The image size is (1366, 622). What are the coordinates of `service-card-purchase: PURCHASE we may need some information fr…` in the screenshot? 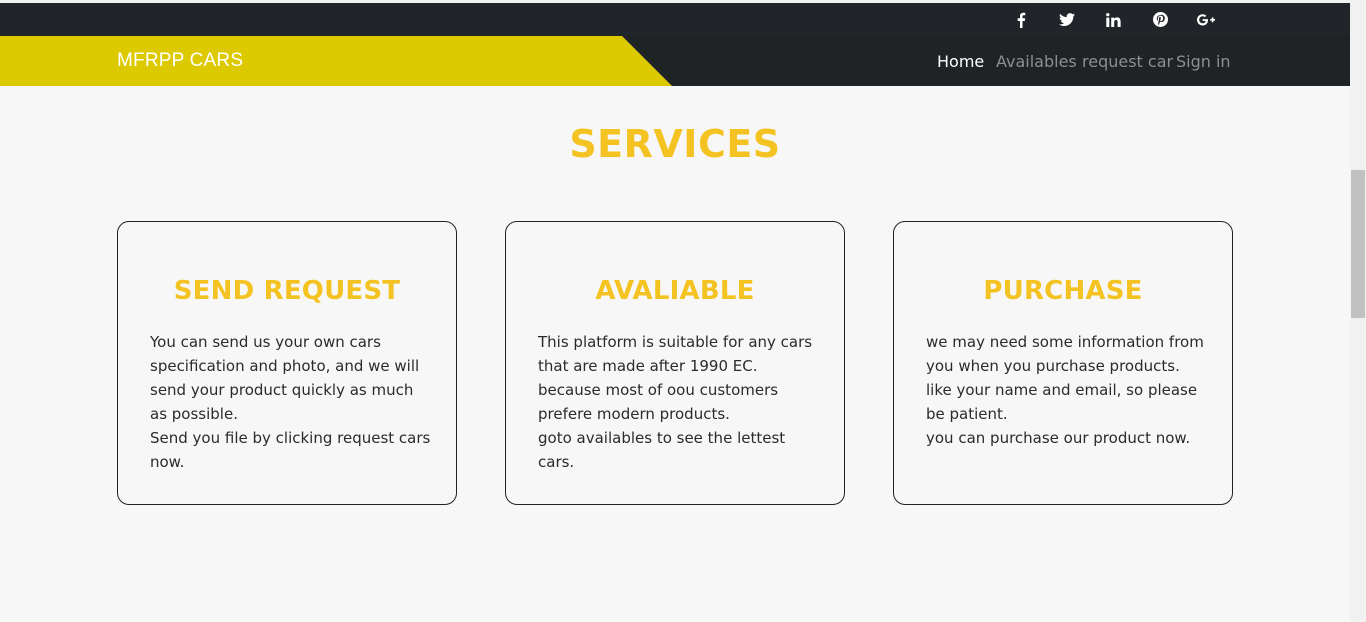 It's located at (1063, 363).